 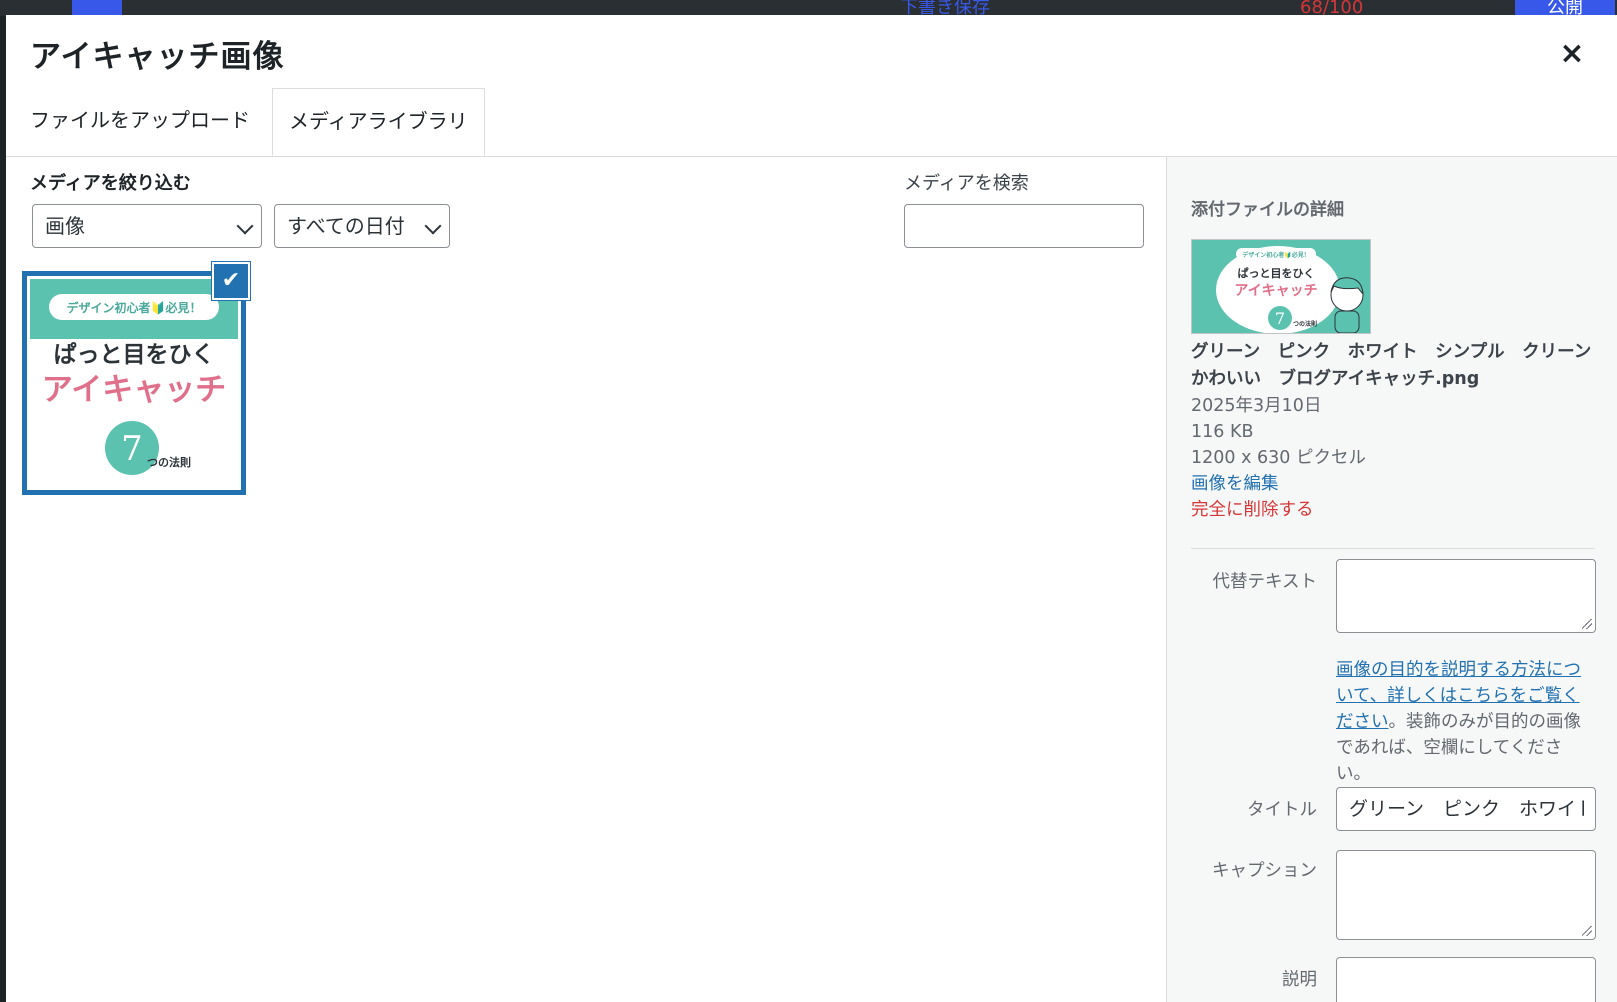 What do you see at coordinates (1024, 226) in the screenshot?
I see `media-search-input` at bounding box center [1024, 226].